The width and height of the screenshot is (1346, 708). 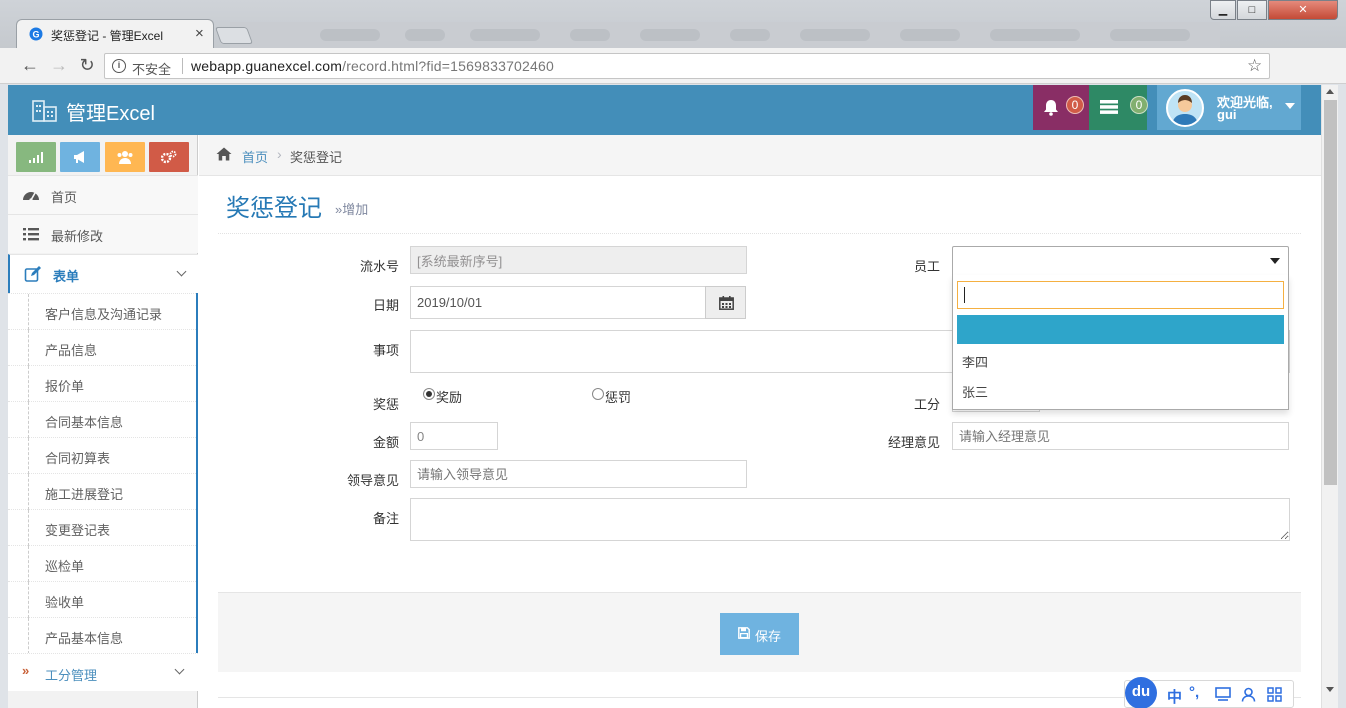 I want to click on form-actions: 保存, so click(x=759, y=632).